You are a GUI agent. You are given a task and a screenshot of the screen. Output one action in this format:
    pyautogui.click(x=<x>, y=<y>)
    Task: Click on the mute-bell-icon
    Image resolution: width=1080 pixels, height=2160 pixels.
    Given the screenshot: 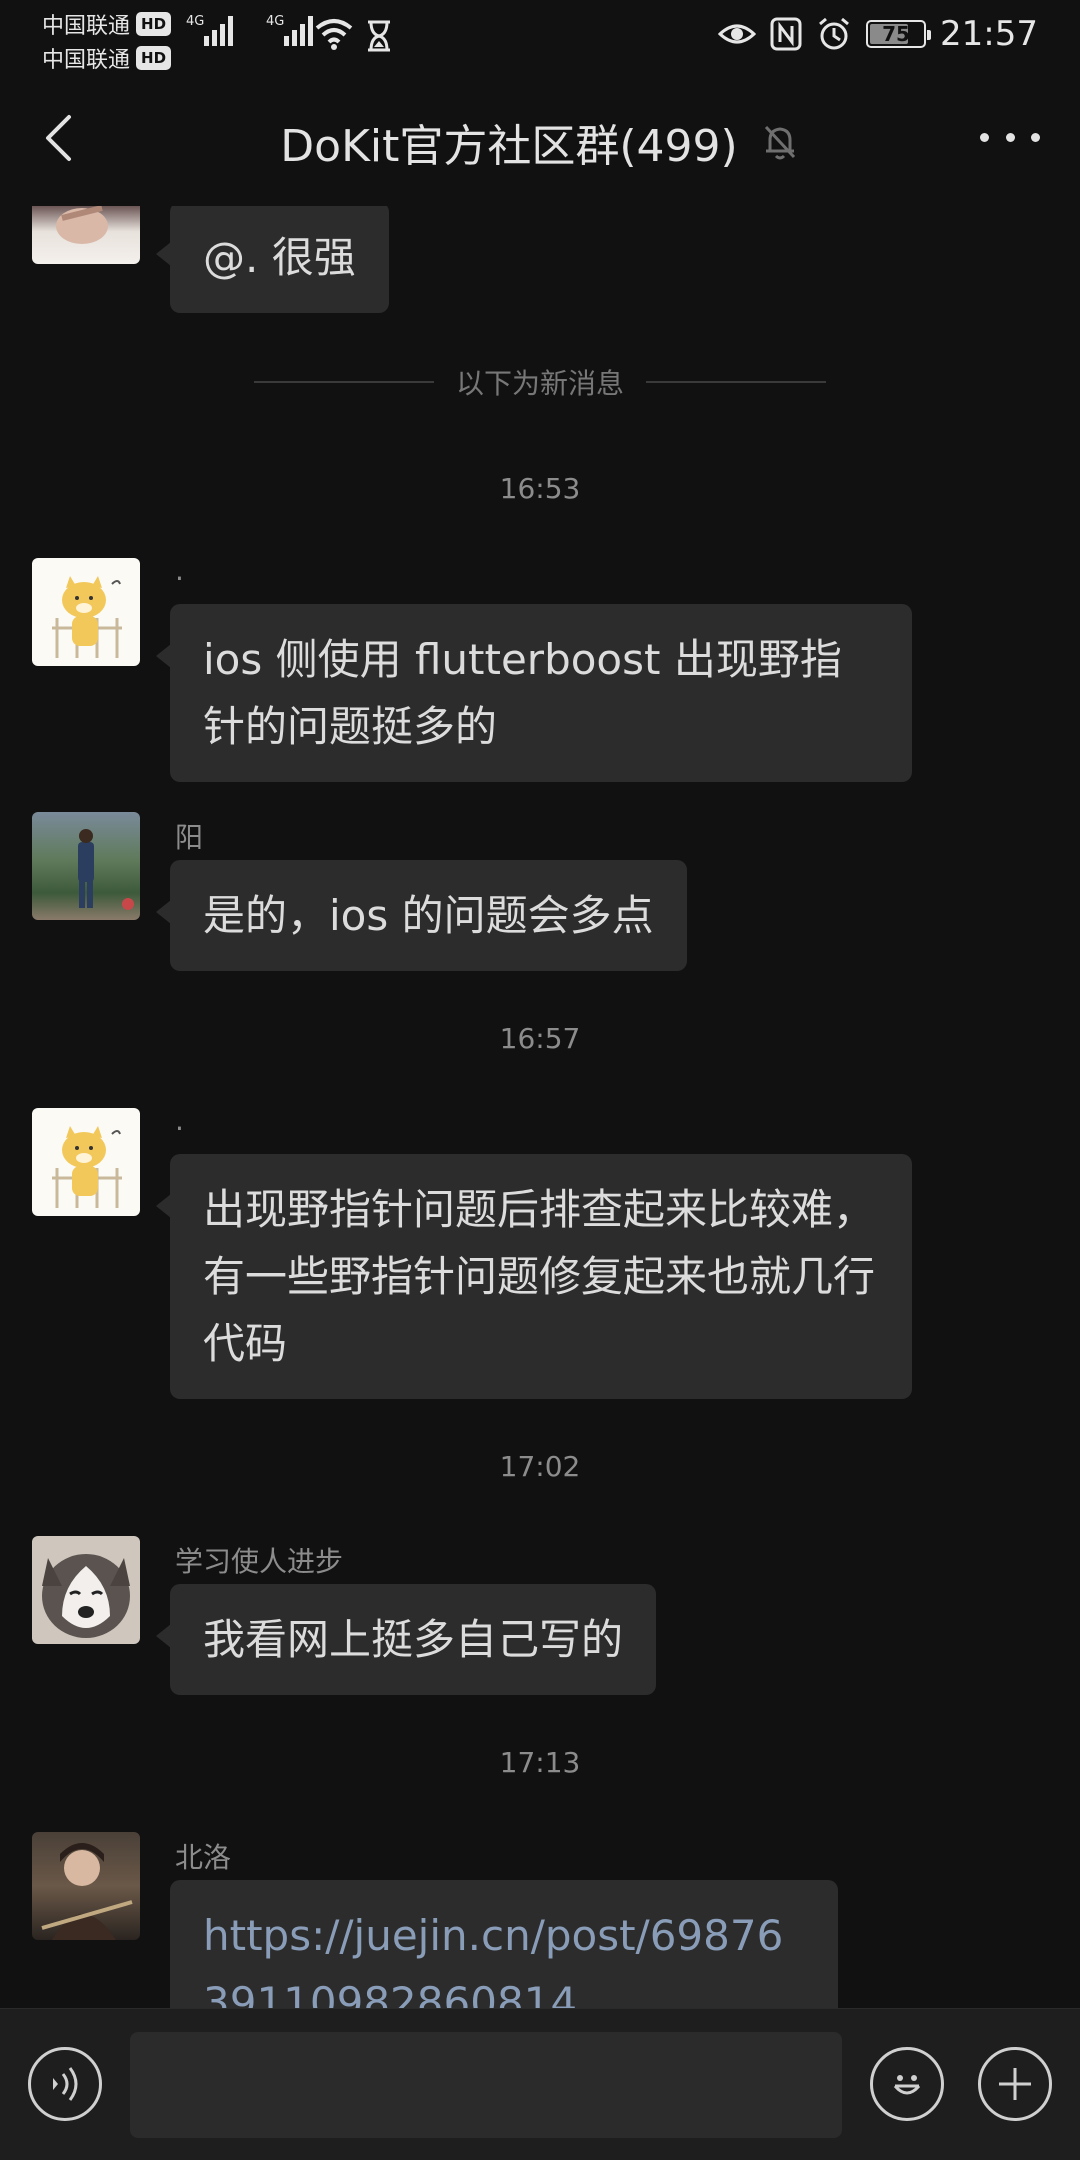 What is the action you would take?
    pyautogui.click(x=780, y=142)
    